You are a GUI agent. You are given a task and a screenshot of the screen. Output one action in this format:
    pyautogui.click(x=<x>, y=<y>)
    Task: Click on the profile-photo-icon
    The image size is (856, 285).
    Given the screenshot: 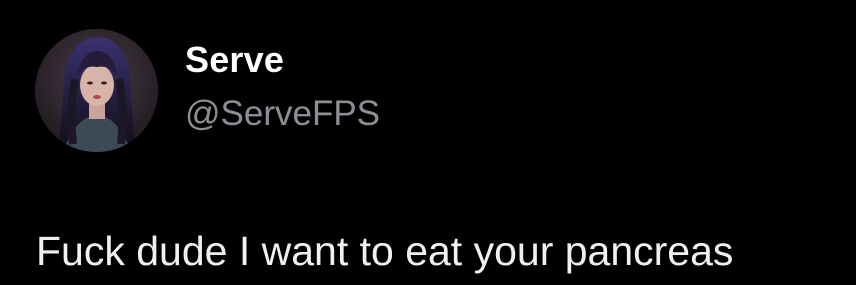 What is the action you would take?
    pyautogui.click(x=96, y=90)
    